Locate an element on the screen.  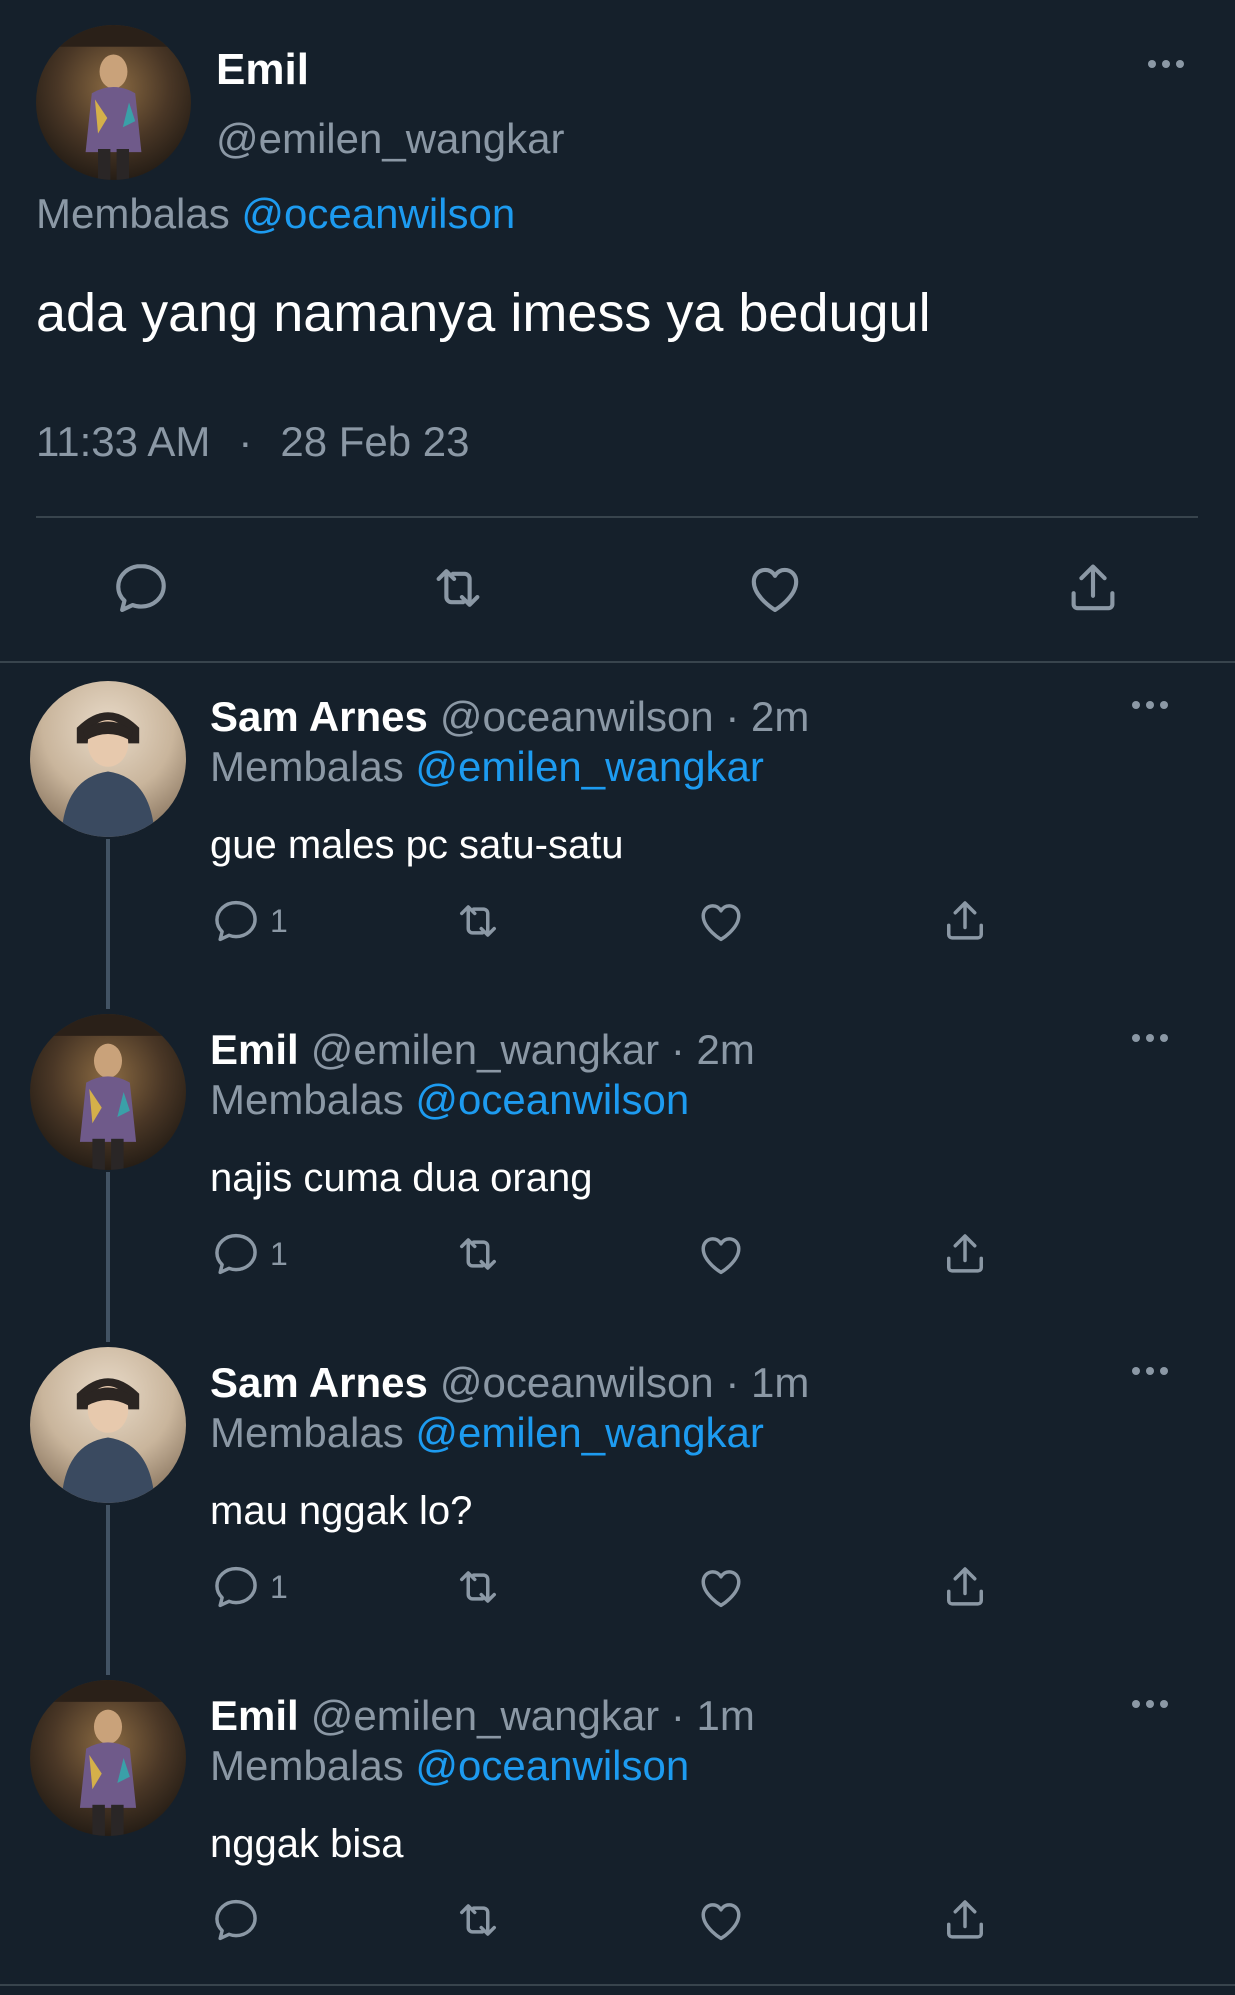
divider is located at coordinates (617, 517).